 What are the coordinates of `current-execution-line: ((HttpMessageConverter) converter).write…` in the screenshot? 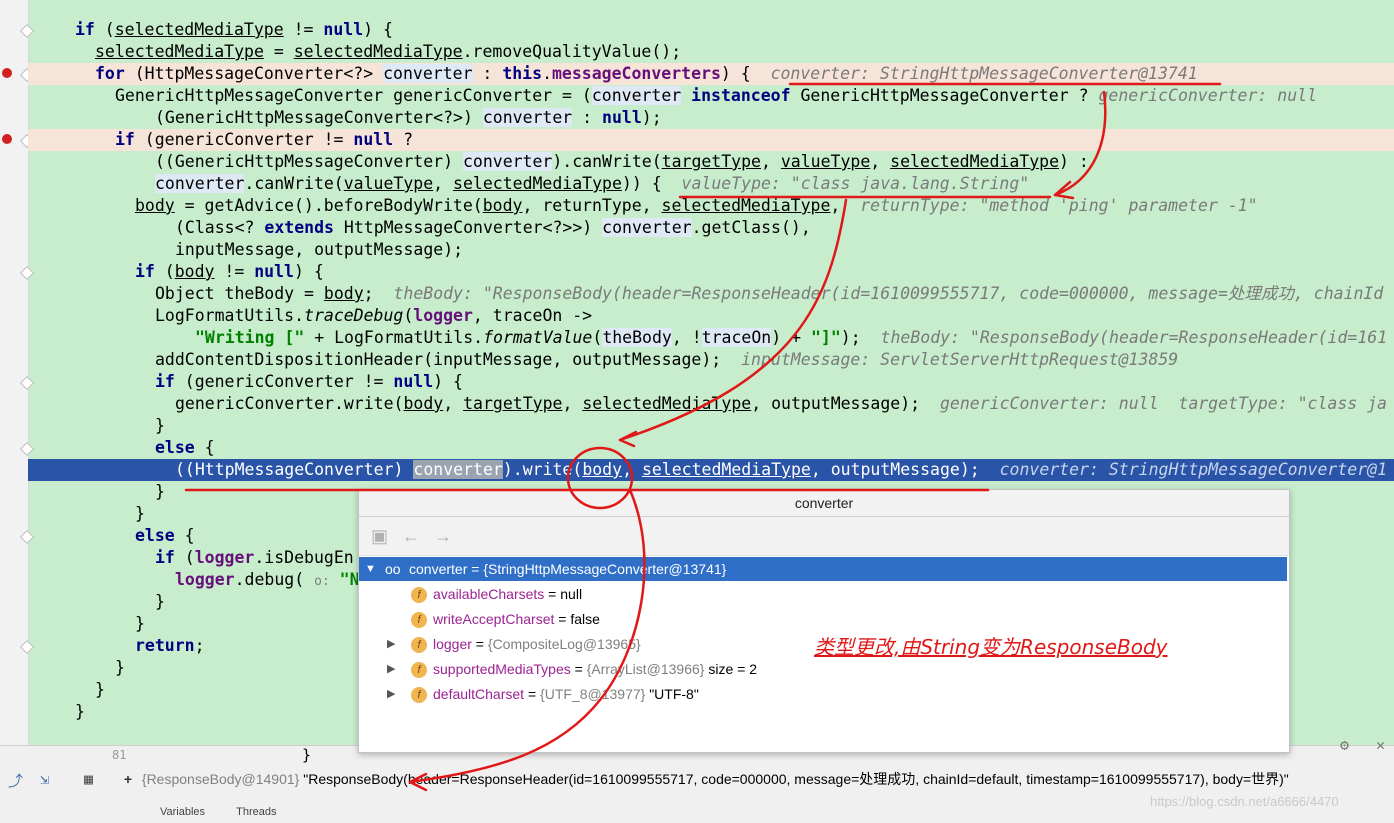 It's located at (711, 470).